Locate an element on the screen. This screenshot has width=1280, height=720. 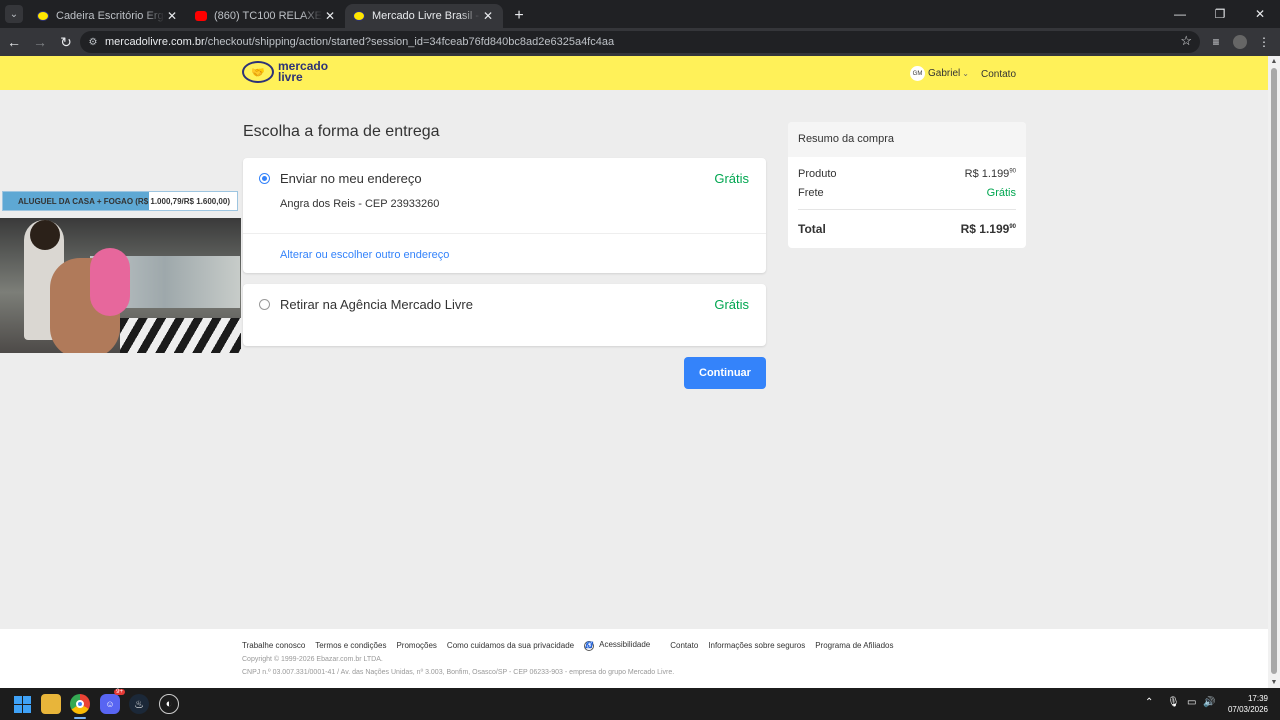
url-domain: mercadolivre.com.br is located at coordinates (155, 42).